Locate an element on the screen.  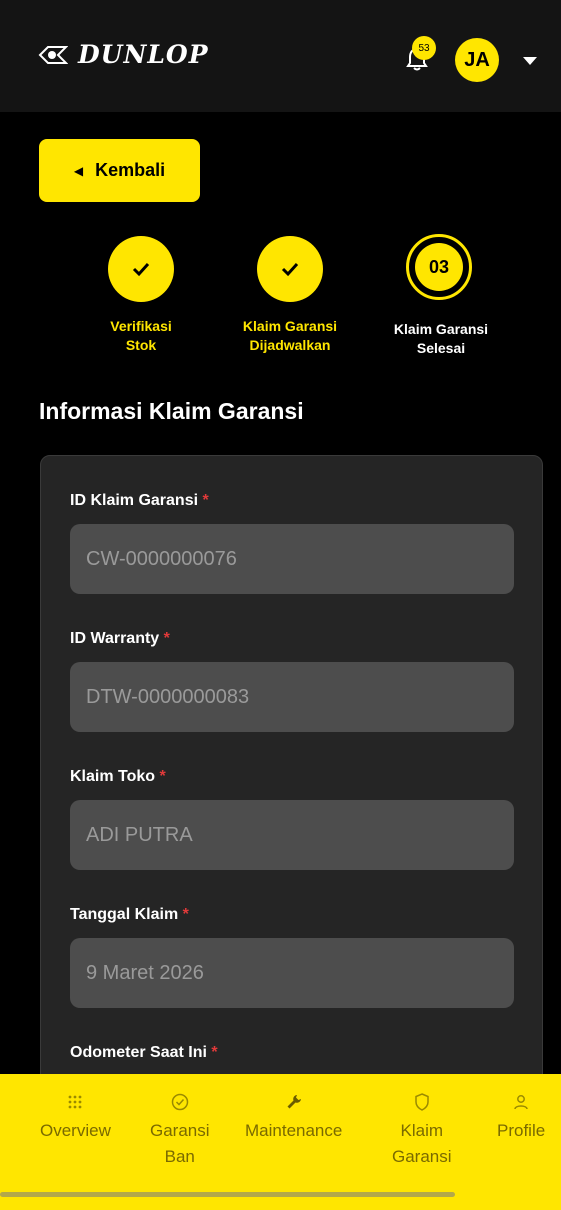
horizontal-scrollbar is located at coordinates (227, 1194).